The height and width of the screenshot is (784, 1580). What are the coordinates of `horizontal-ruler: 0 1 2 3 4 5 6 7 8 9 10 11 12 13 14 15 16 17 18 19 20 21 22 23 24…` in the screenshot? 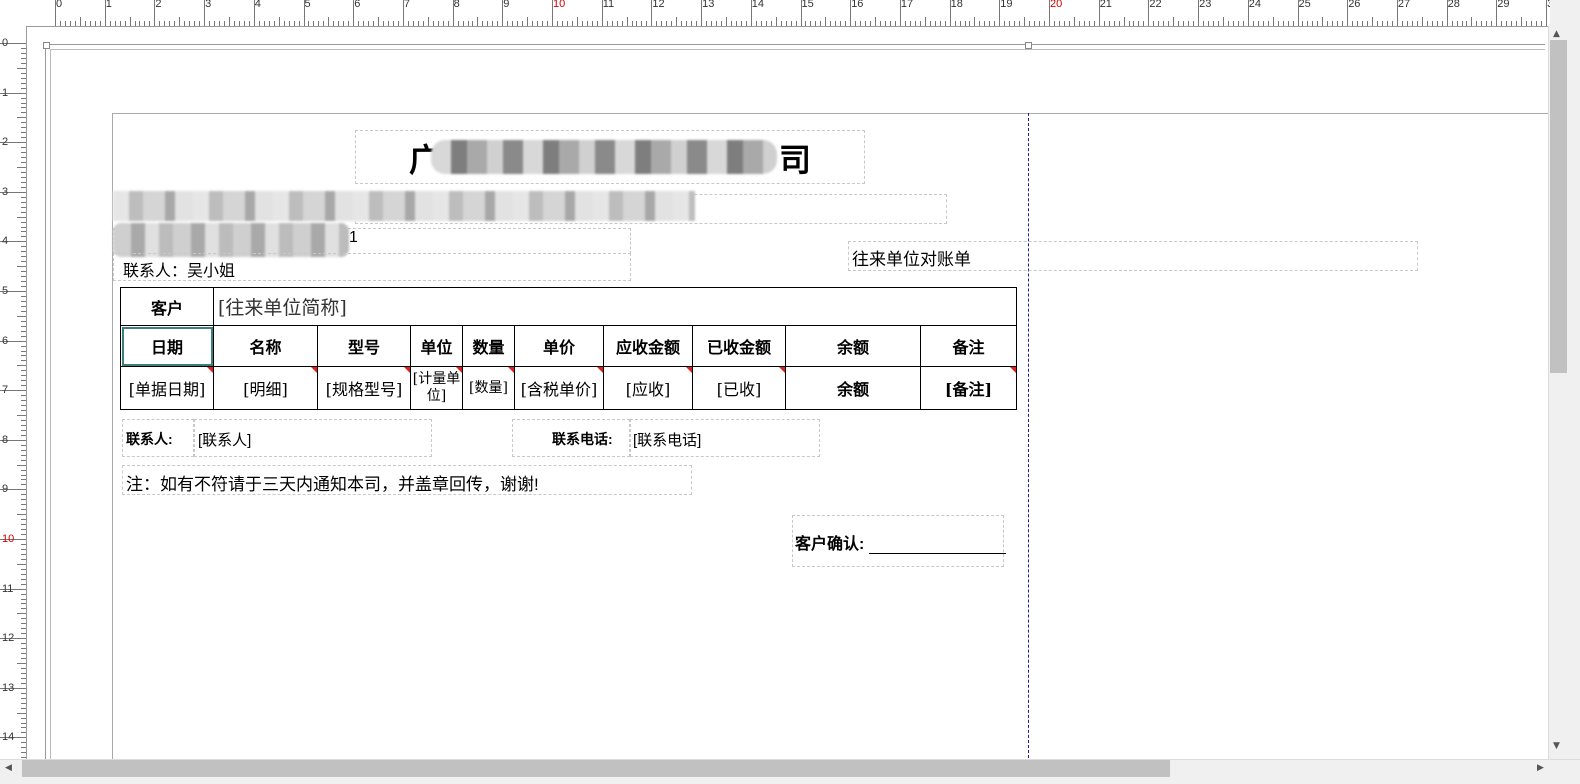 It's located at (775, 13).